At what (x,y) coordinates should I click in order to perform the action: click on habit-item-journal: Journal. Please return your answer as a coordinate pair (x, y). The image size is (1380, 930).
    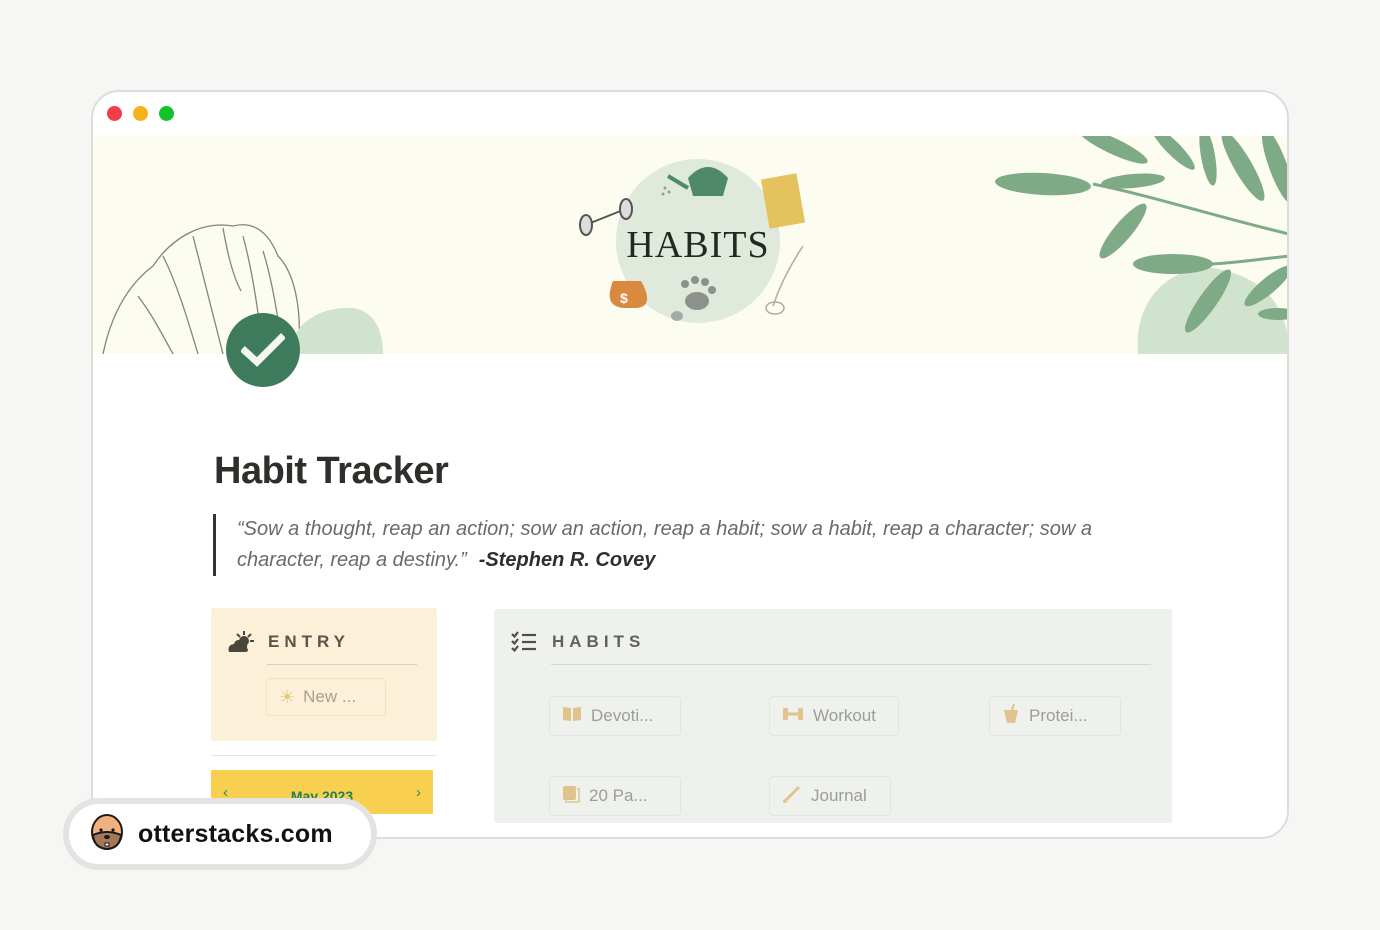
    Looking at the image, I should click on (830, 796).